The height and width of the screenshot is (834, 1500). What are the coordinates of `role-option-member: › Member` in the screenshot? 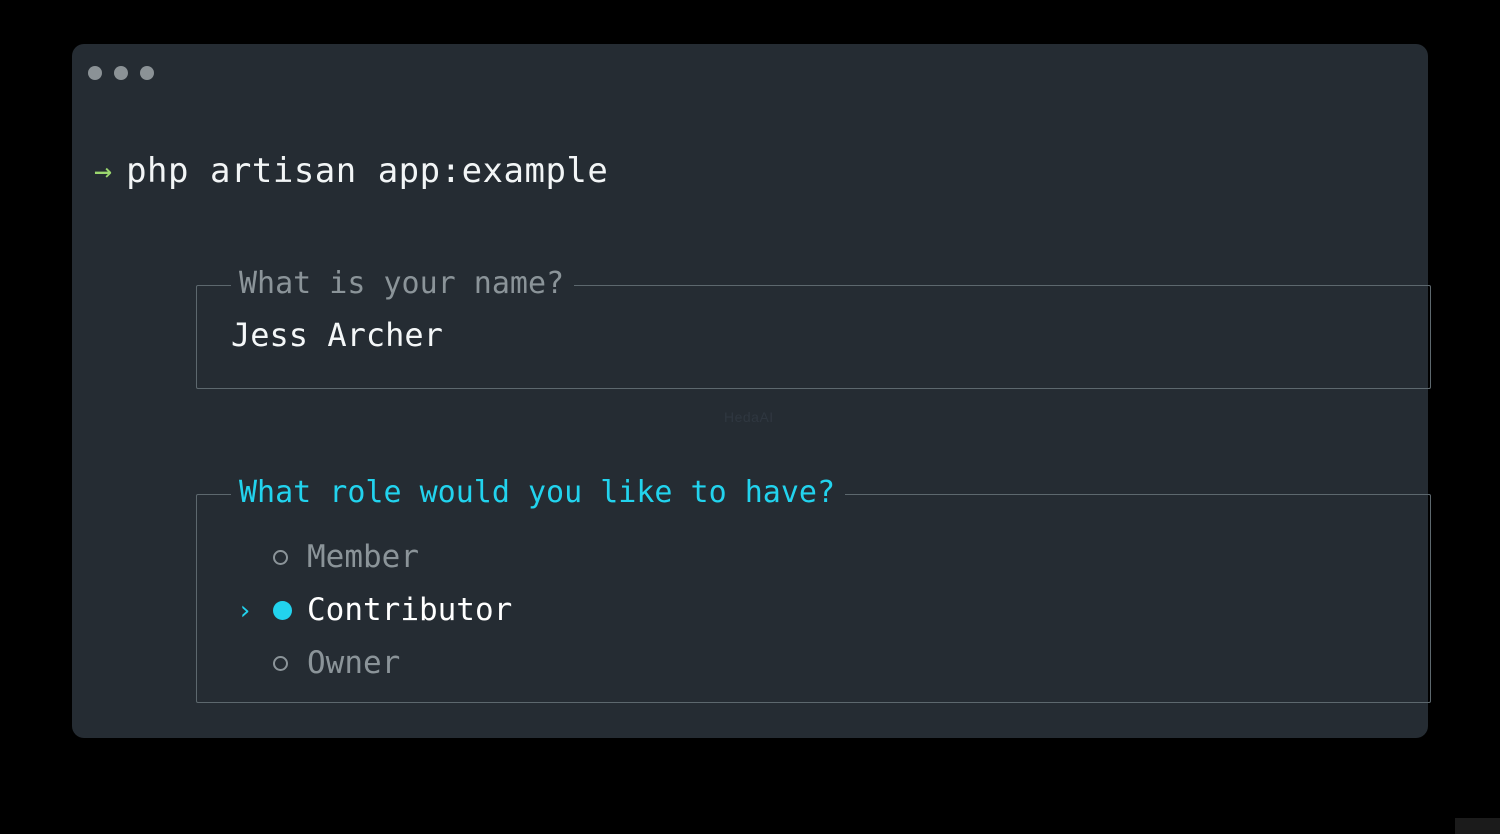 It's located at (813, 557).